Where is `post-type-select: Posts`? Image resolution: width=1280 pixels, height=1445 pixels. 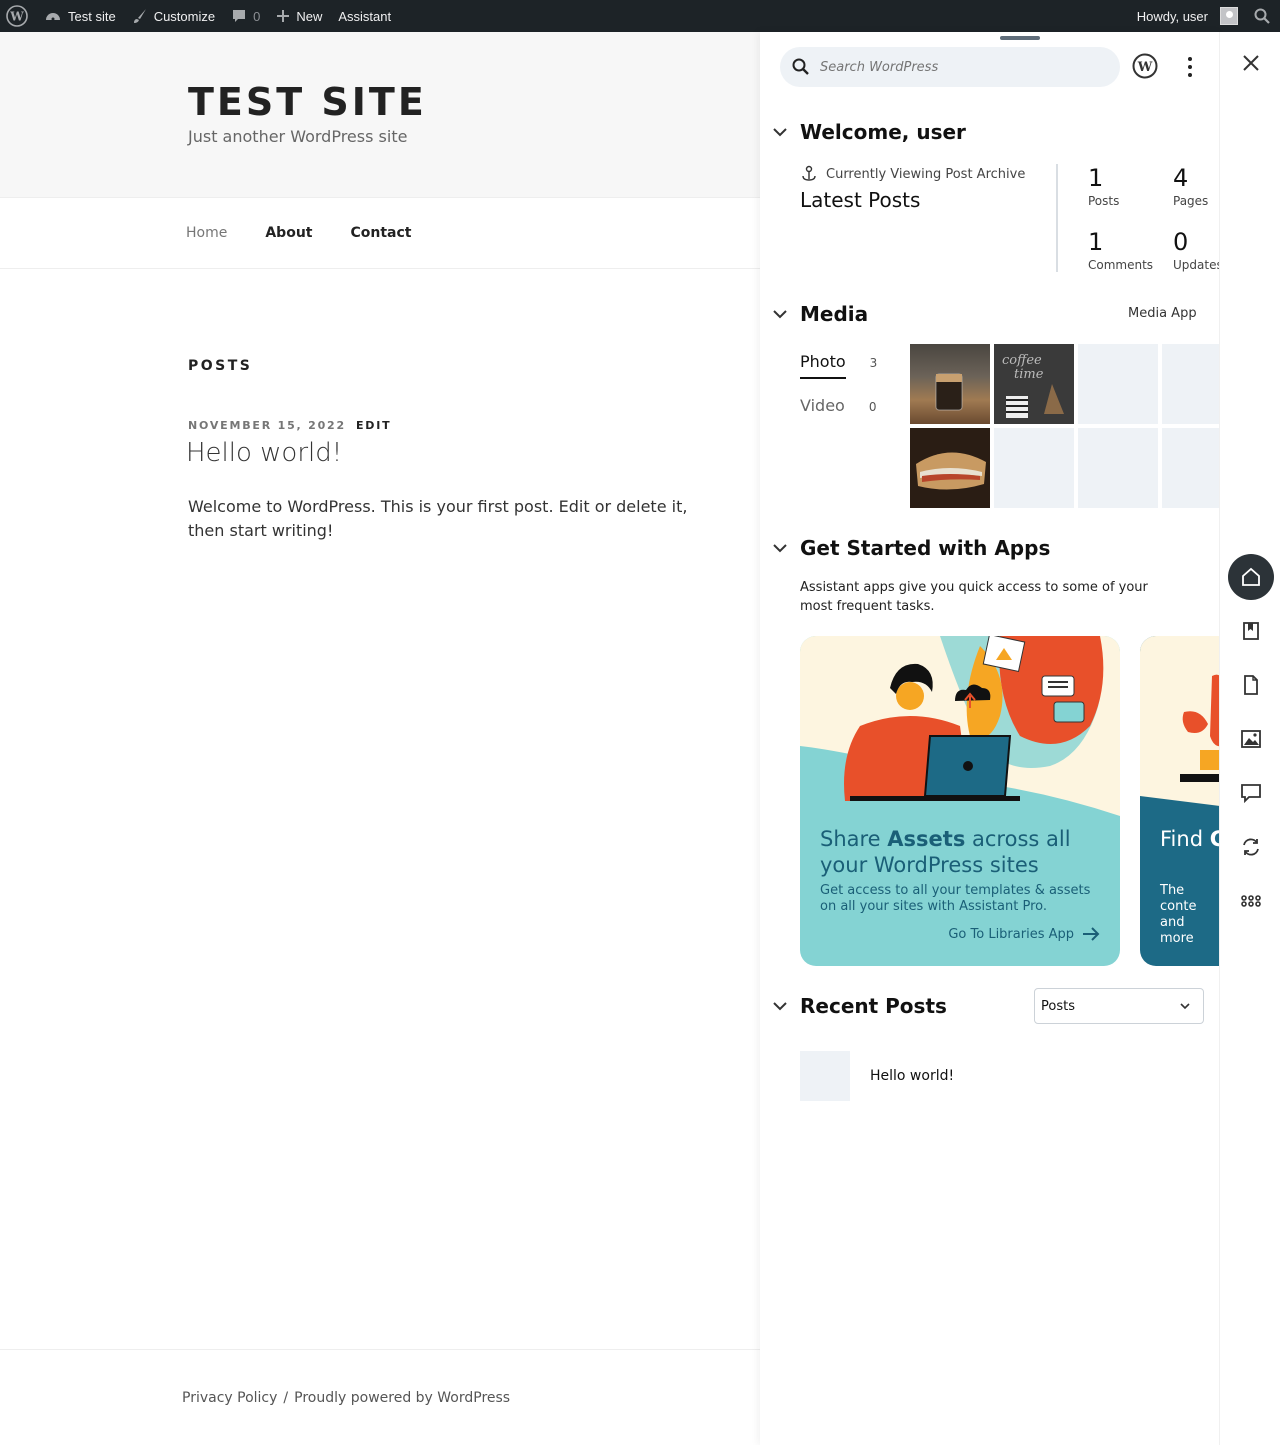
post-type-select: Posts is located at coordinates (1119, 1006).